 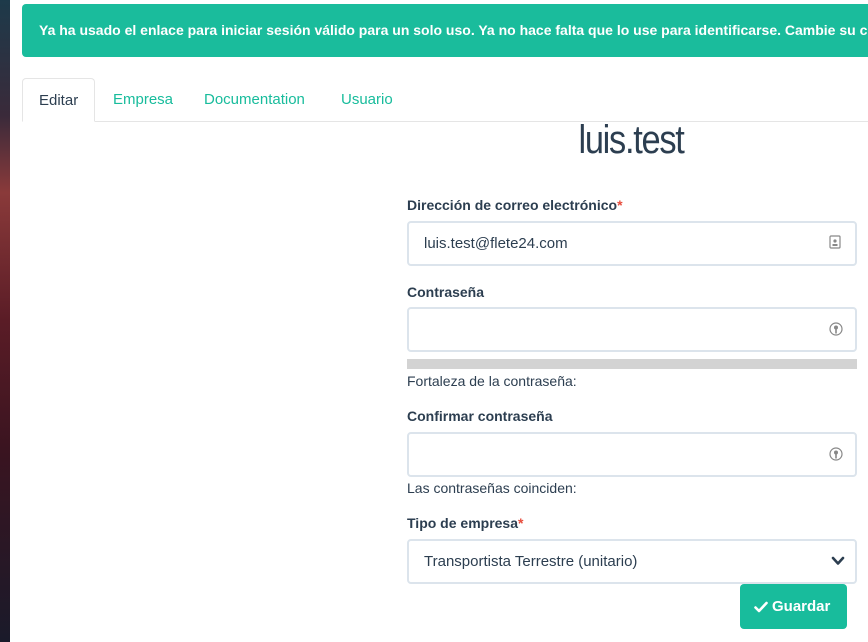 What do you see at coordinates (480, 416) in the screenshot?
I see `confirm-password-label: Confirmar contraseña` at bounding box center [480, 416].